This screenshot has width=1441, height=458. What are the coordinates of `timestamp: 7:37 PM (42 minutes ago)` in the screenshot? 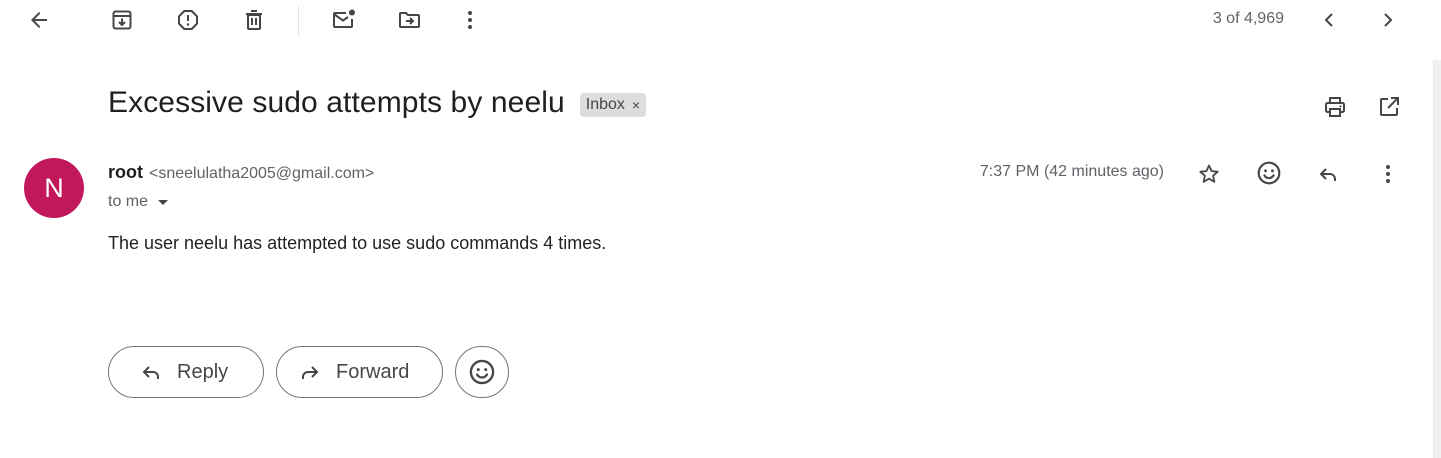 It's located at (1071, 171).